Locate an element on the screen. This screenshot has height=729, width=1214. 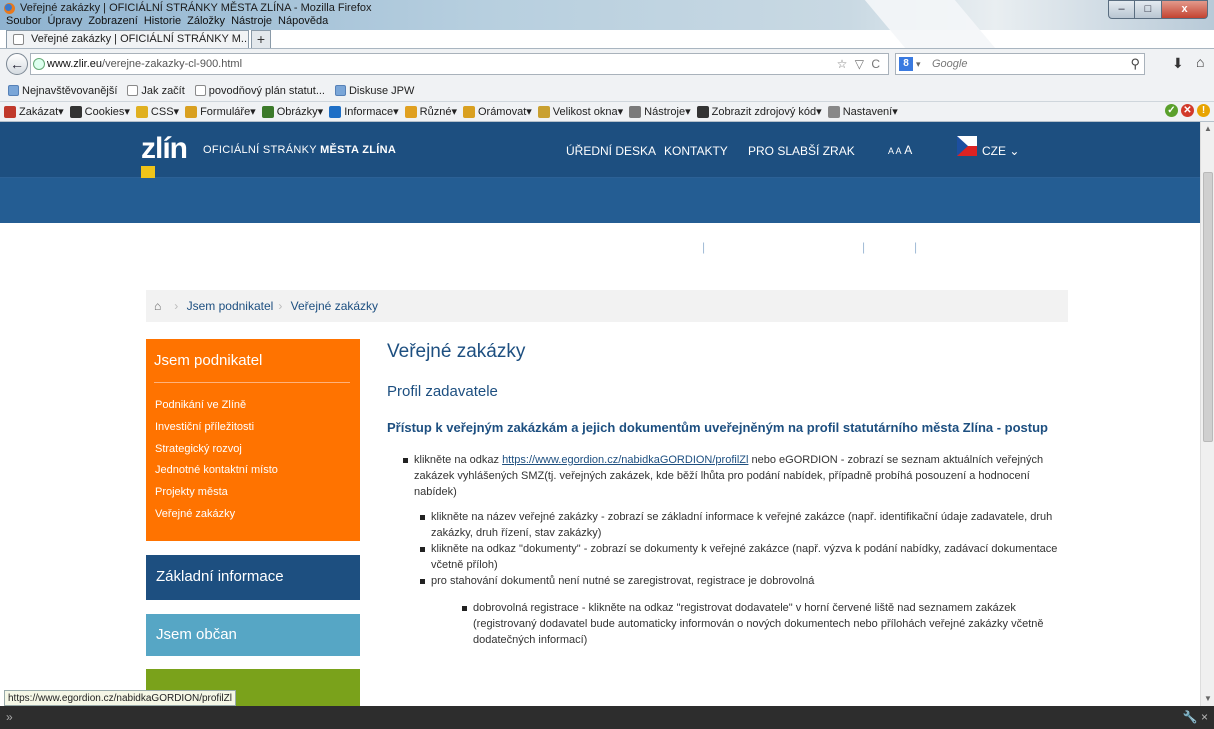
menu-history: Historie is located at coordinates (162, 21).